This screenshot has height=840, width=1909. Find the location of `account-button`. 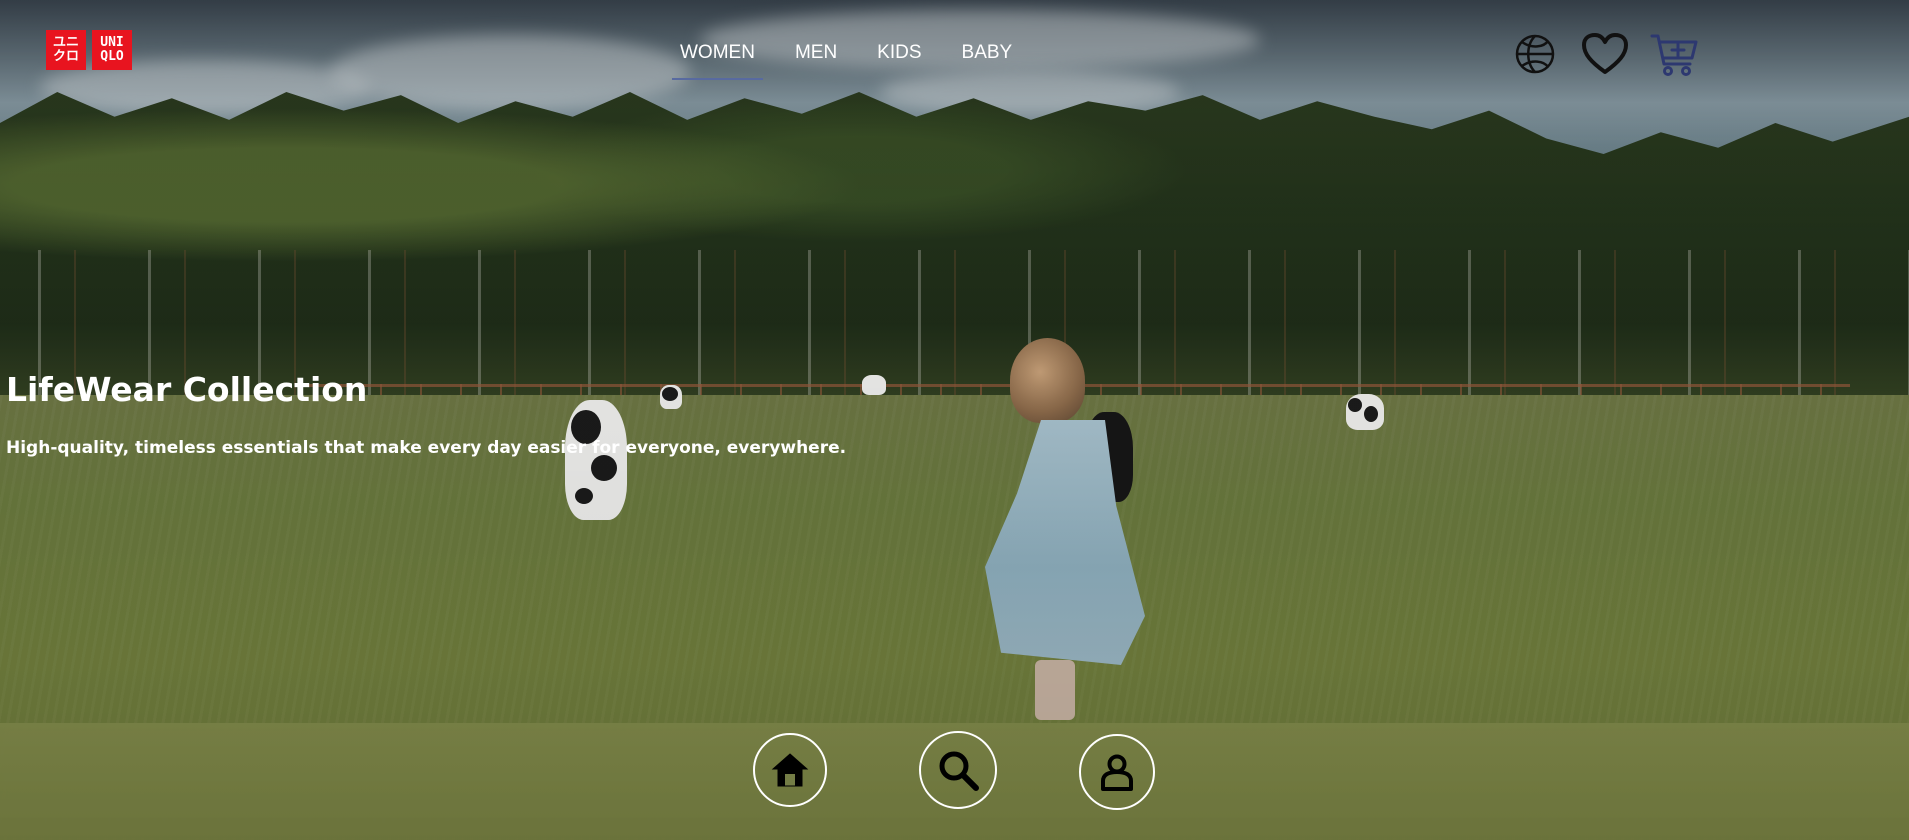

account-button is located at coordinates (1117, 772).